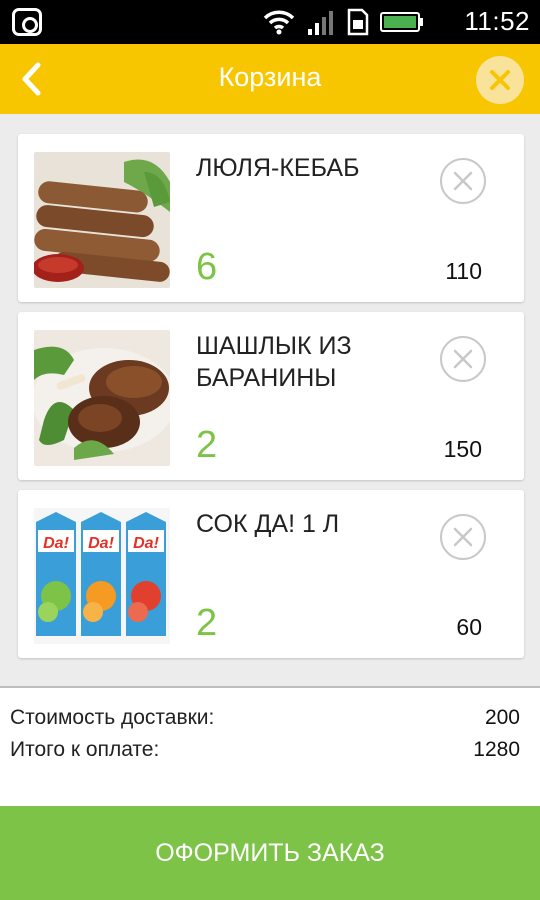 This screenshot has width=540, height=900. Describe the element at coordinates (265, 718) in the screenshot. I see `delivery-cost-row: Стоимость доставки: 200` at that location.